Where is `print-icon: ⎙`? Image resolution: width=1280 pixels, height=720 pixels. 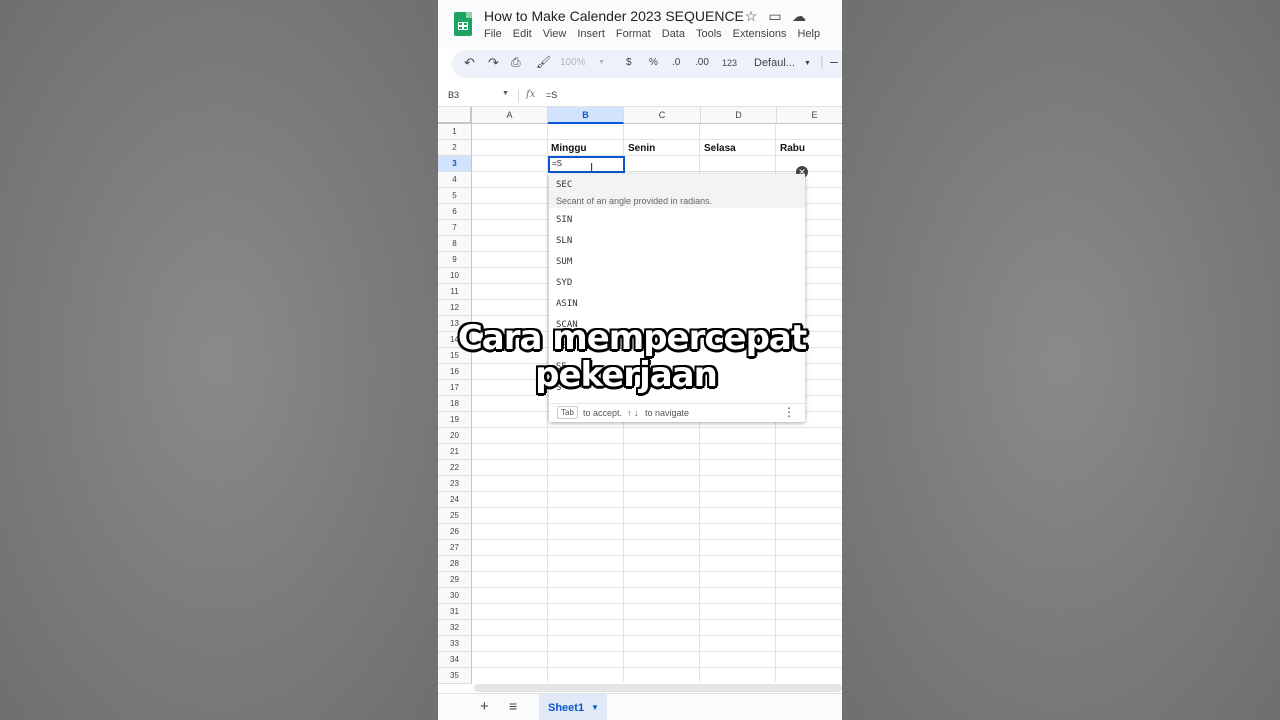
print-icon: ⎙ is located at coordinates (516, 62).